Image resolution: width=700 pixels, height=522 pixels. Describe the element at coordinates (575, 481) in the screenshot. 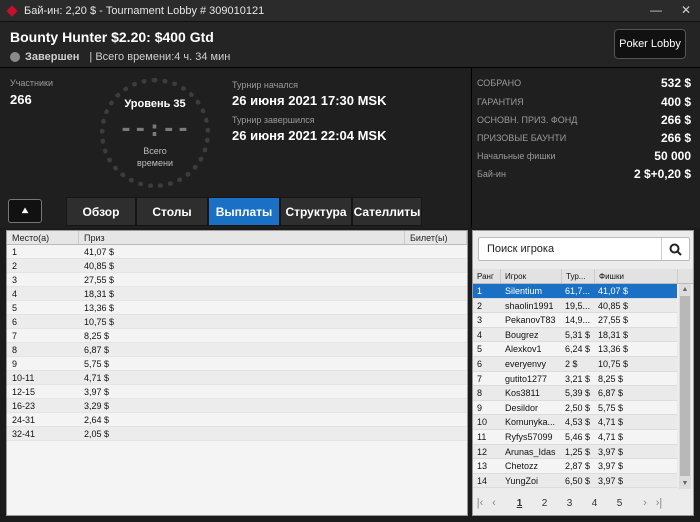

I see `player-row: 14 YungZoi 6,50 $ 3,97 $` at that location.